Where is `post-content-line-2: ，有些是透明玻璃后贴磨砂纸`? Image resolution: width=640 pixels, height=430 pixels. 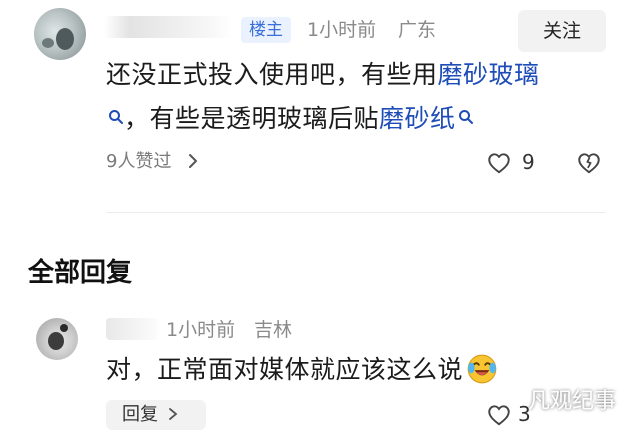
post-content-line-2: ，有些是透明玻璃后贴磨砂纸 is located at coordinates (356, 119).